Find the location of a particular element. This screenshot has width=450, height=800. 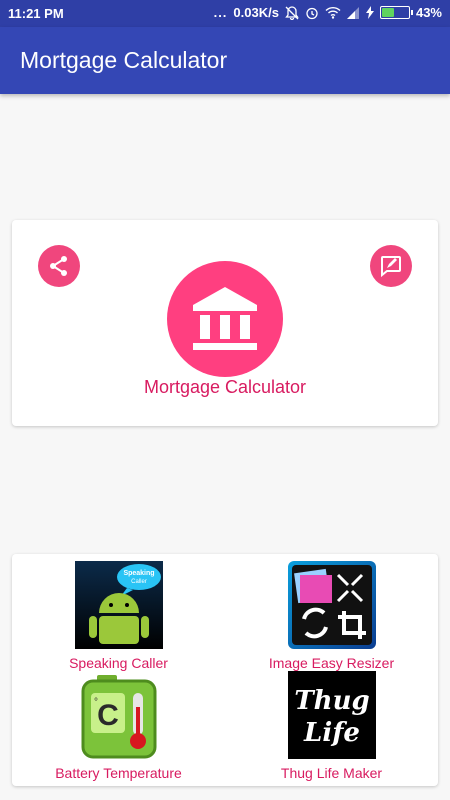

main-caption: Mortgage Calculator is located at coordinates (225, 387).